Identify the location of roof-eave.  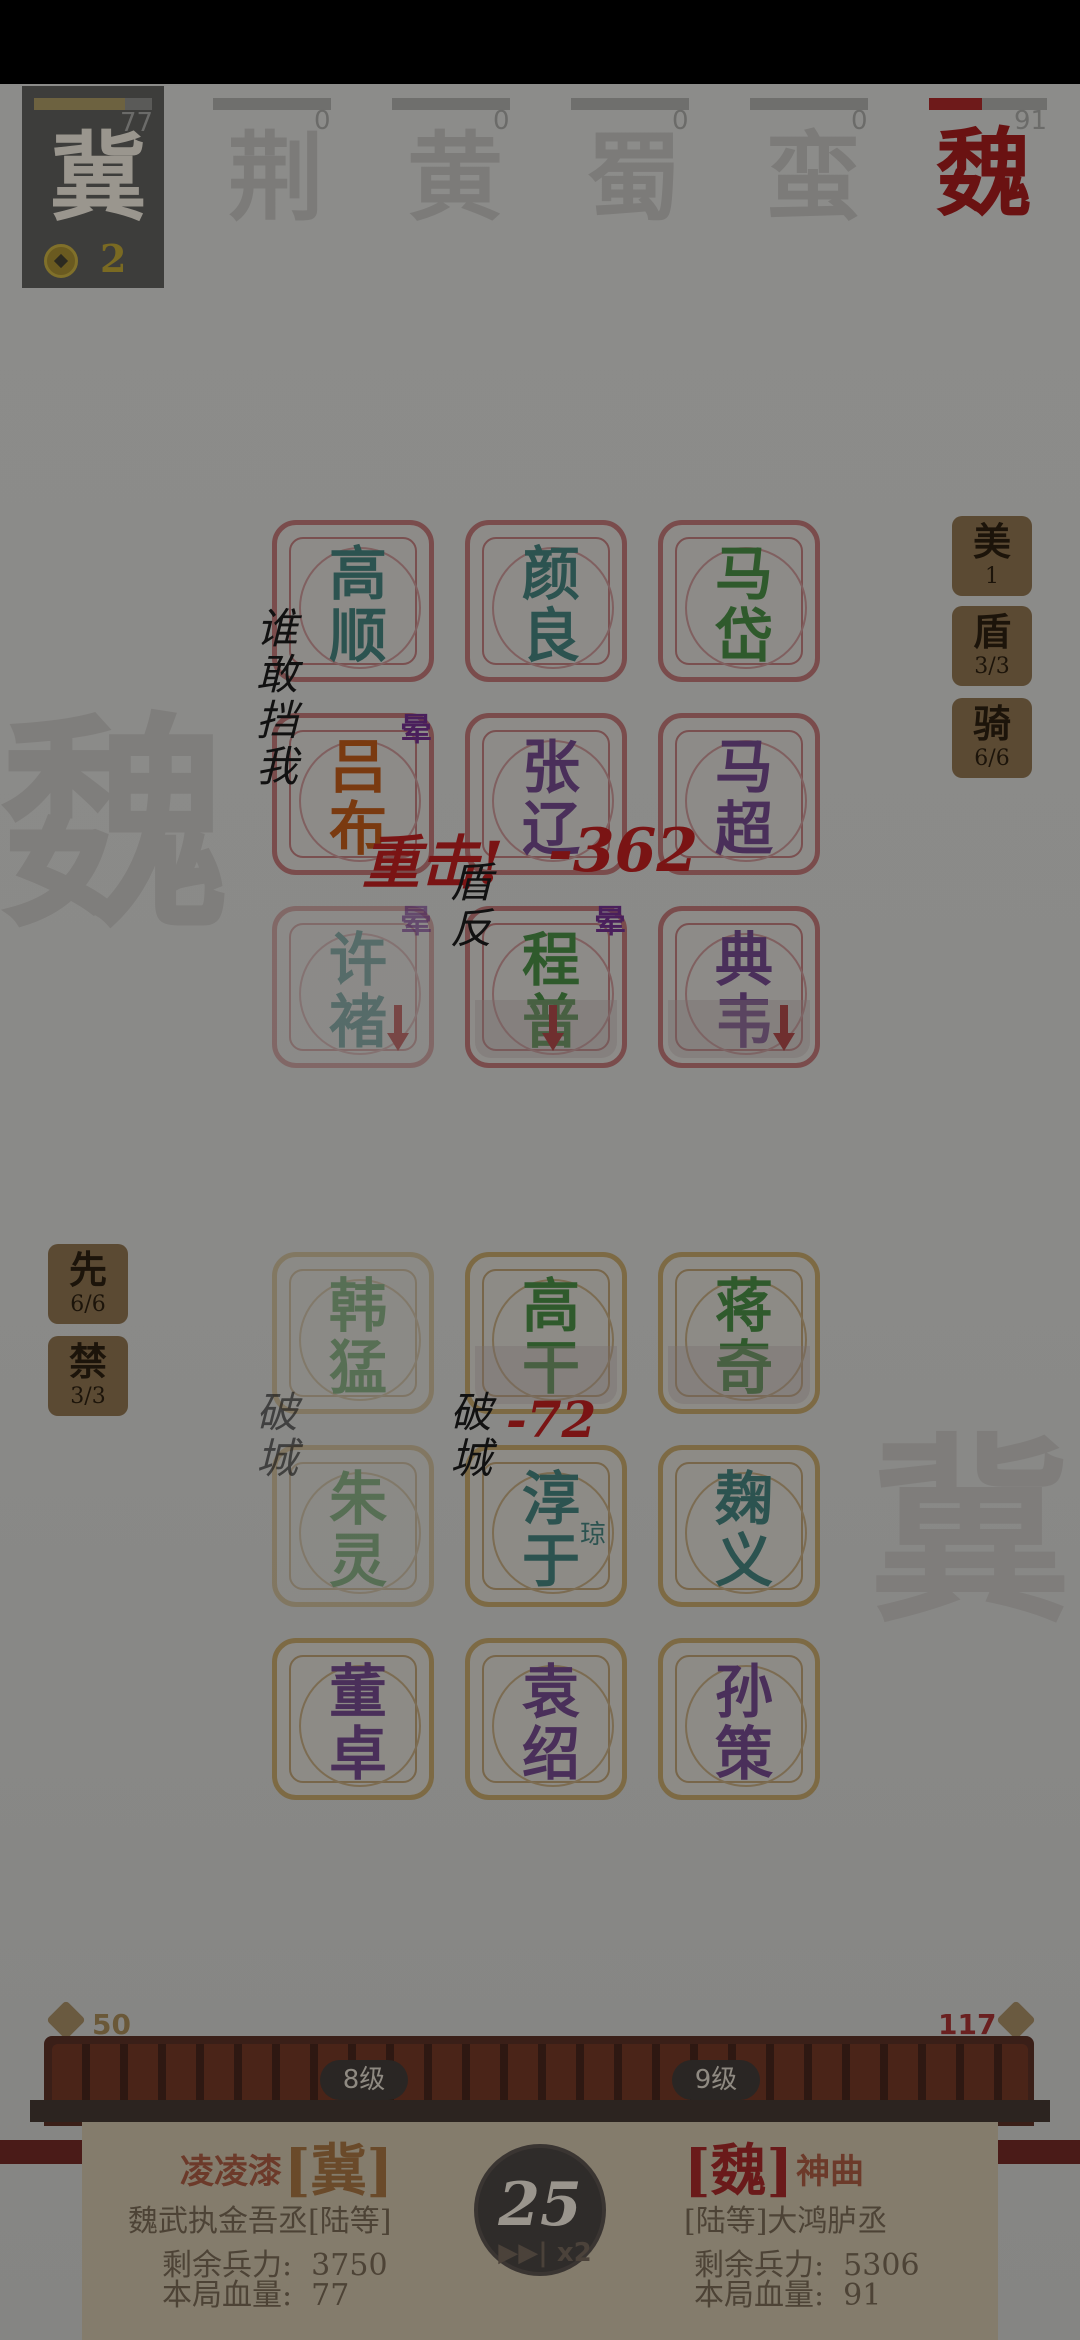
(540, 2111).